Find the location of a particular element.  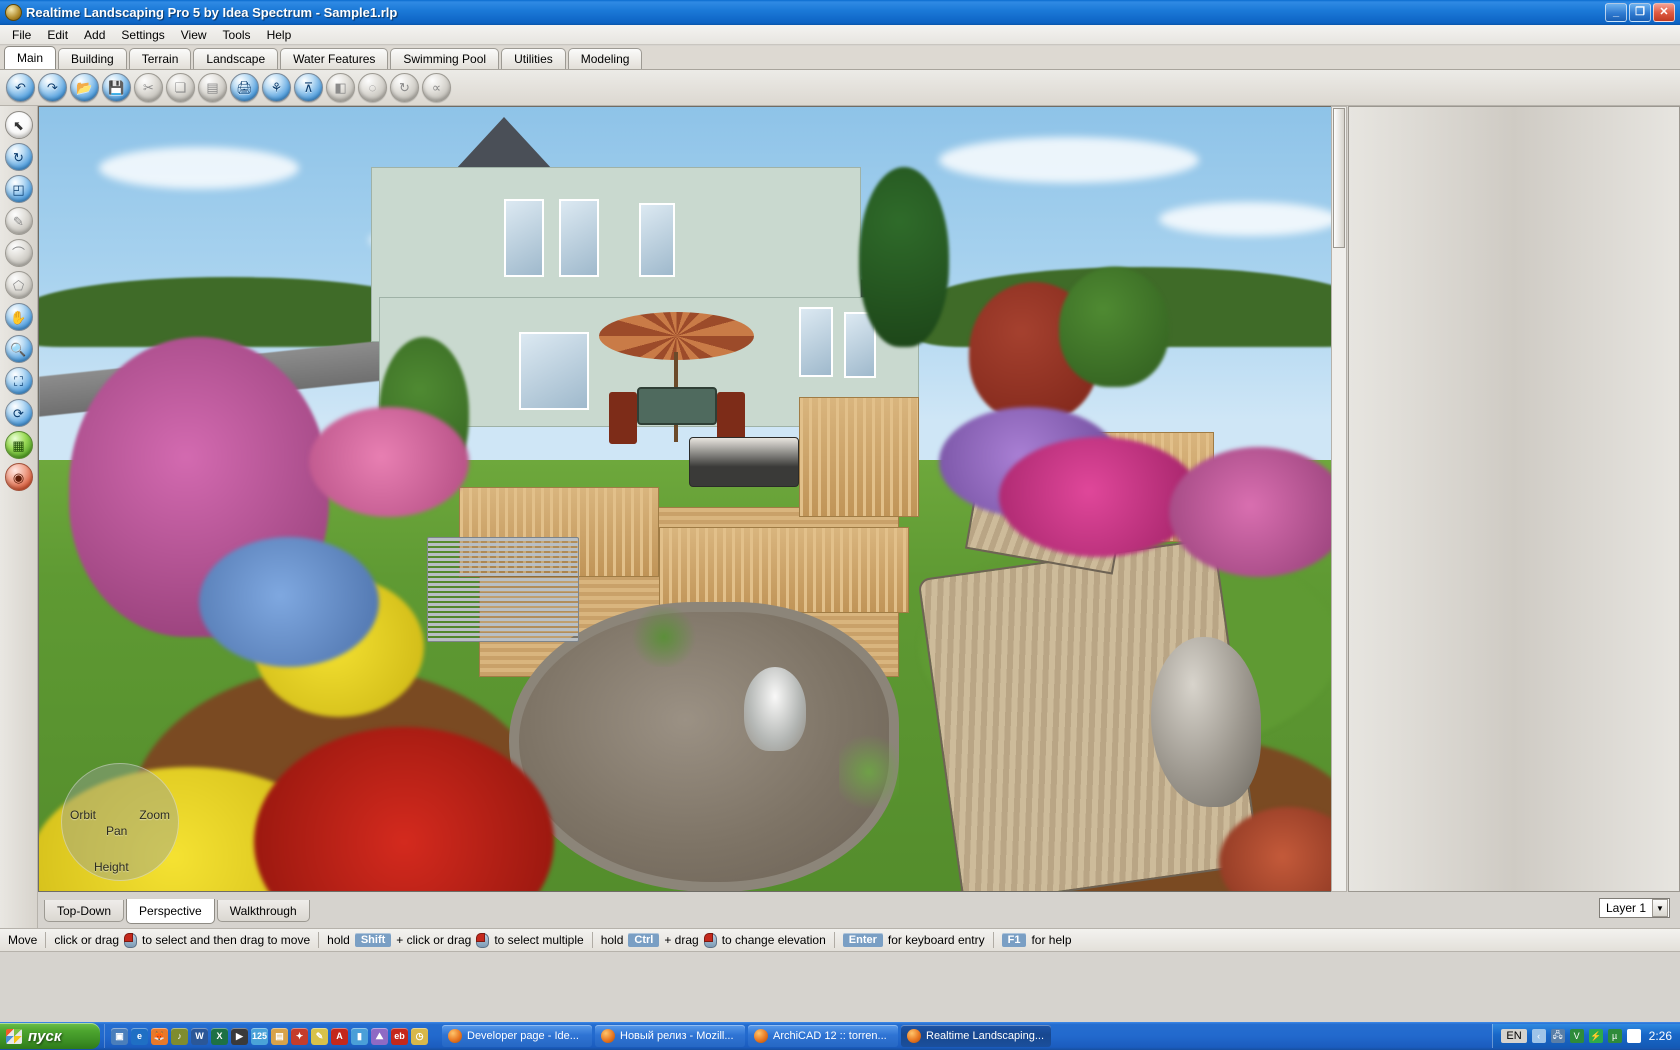

show-desktop-icon: ▣ is located at coordinates (119, 1036).